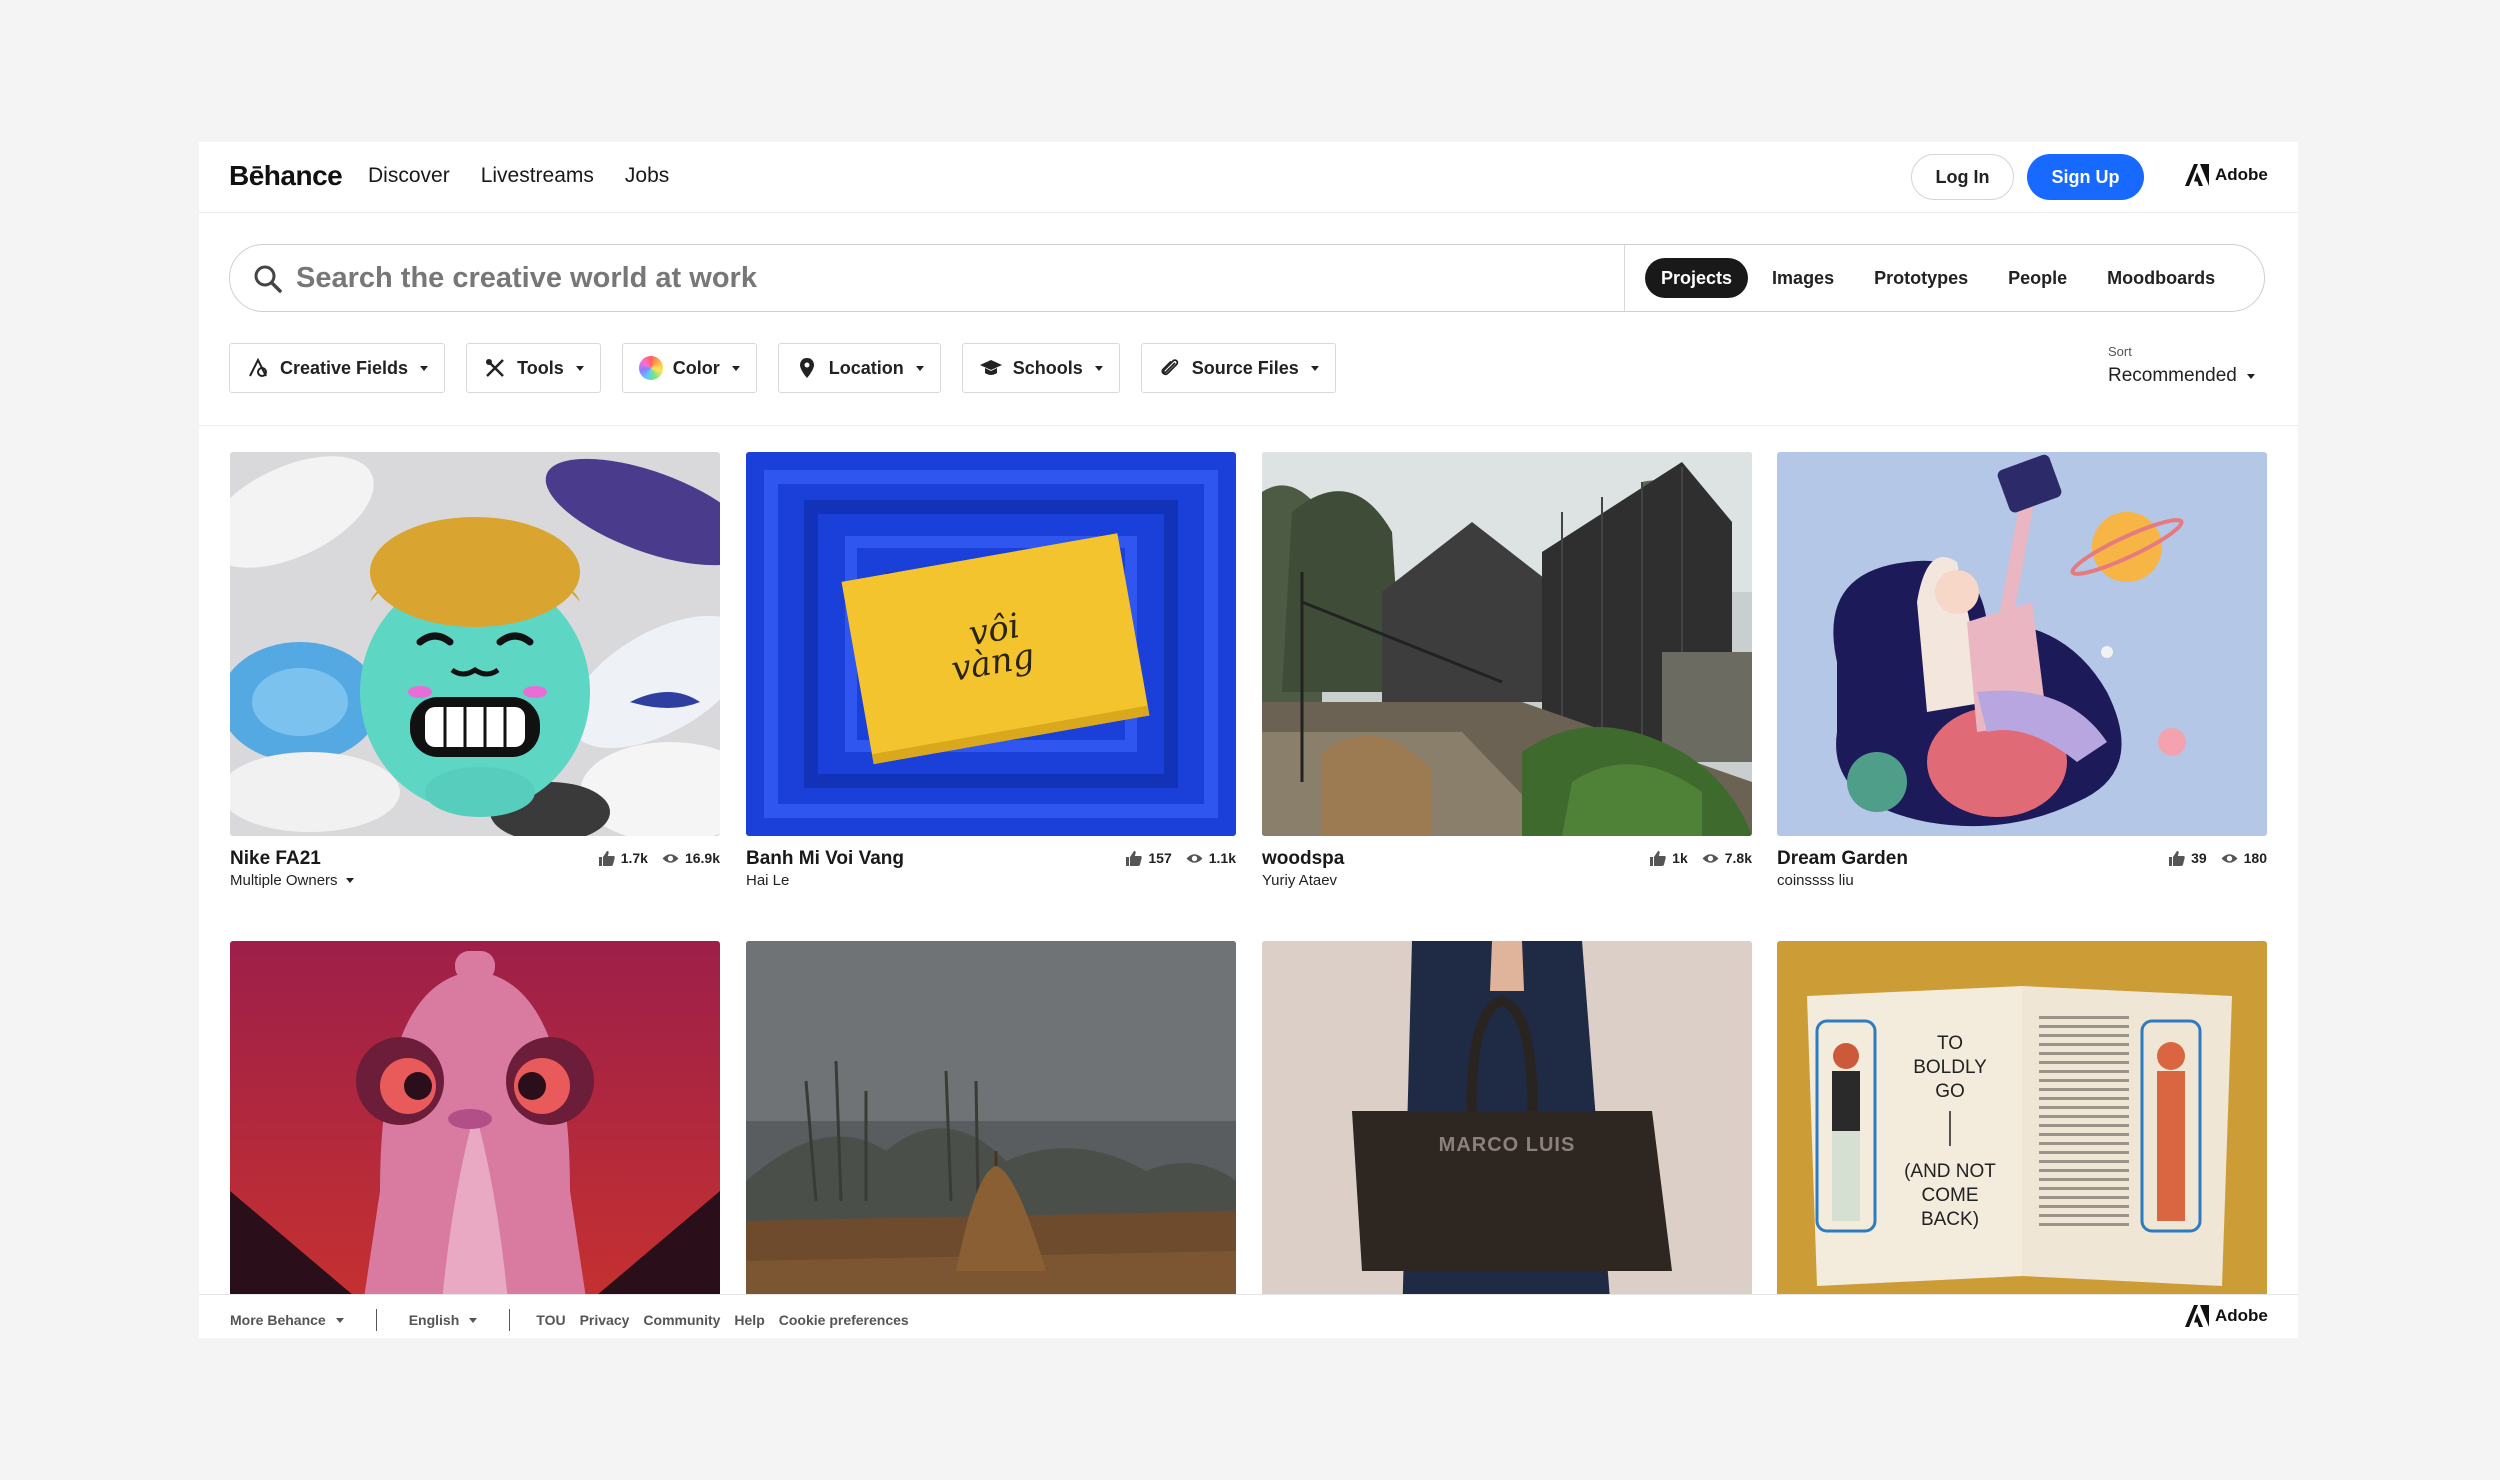 This screenshot has width=2500, height=1480. I want to click on project-thumbnail: TO BOLDLY GO (AND NOT COME BACK), so click(2022, 1133).